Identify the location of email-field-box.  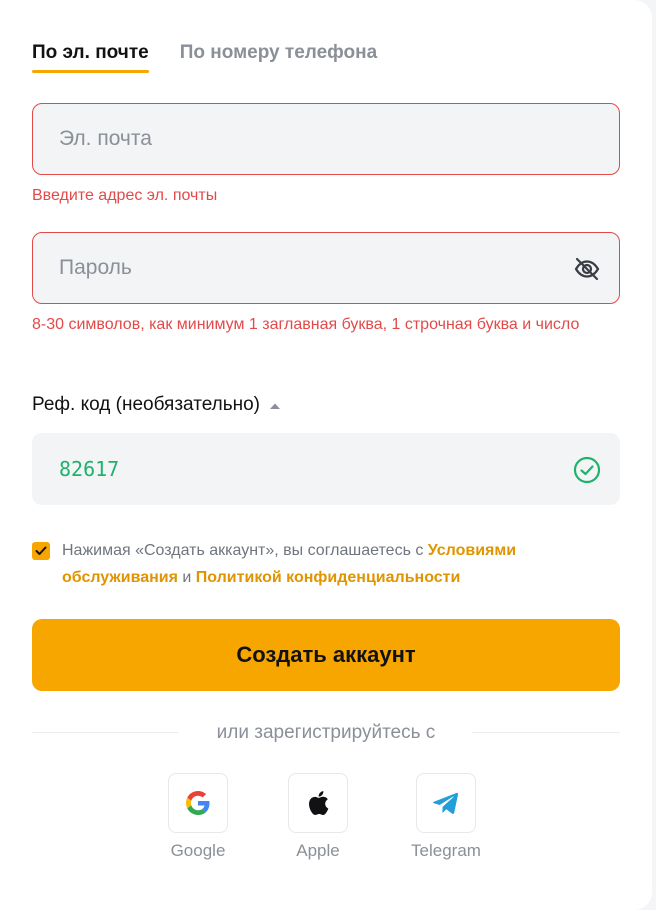
(326, 139).